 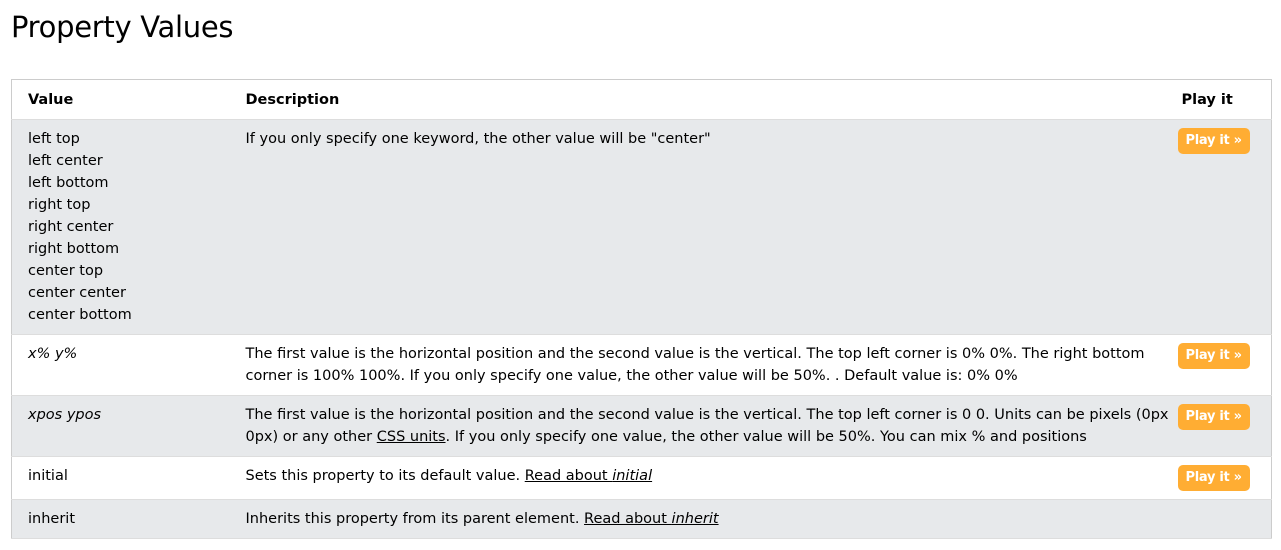 What do you see at coordinates (632, 476) in the screenshot?
I see `link-keyword: initial` at bounding box center [632, 476].